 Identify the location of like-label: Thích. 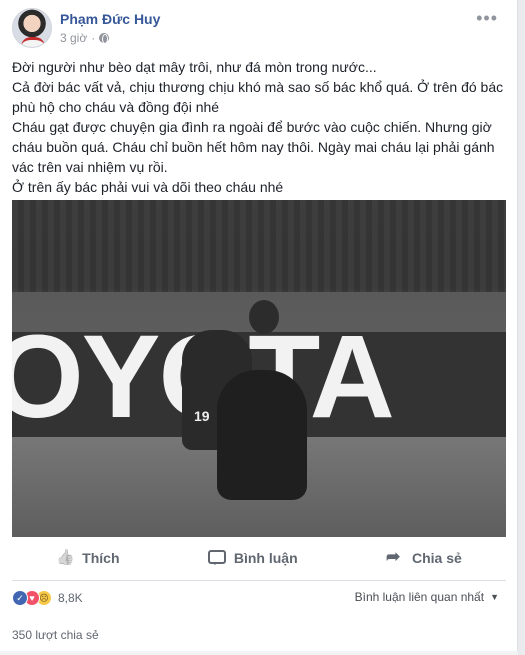
(101, 558).